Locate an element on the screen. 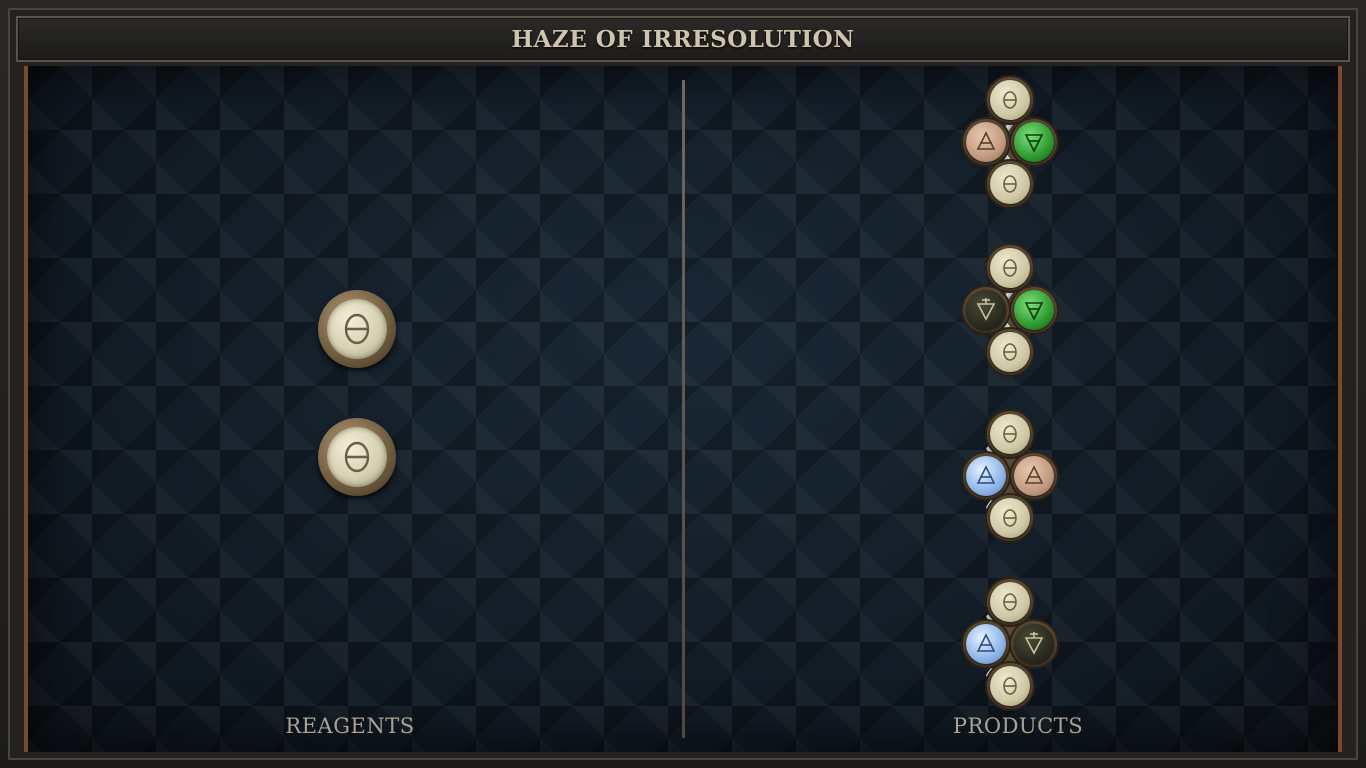 The image size is (1366, 768). products-label: PRODUCTS is located at coordinates (1018, 726).